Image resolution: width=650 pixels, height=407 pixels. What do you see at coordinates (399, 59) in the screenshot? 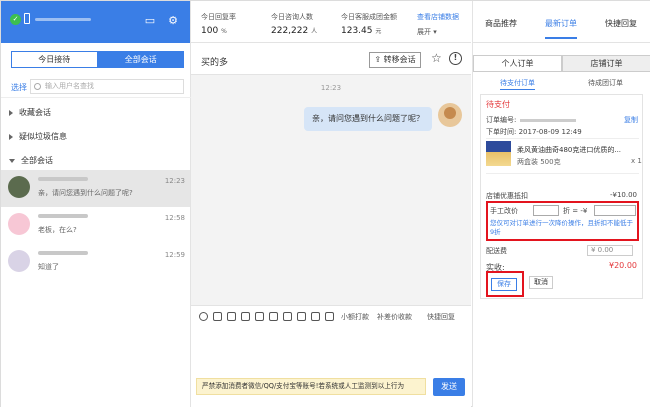
I see `button-label: 转移会话` at bounding box center [399, 59].